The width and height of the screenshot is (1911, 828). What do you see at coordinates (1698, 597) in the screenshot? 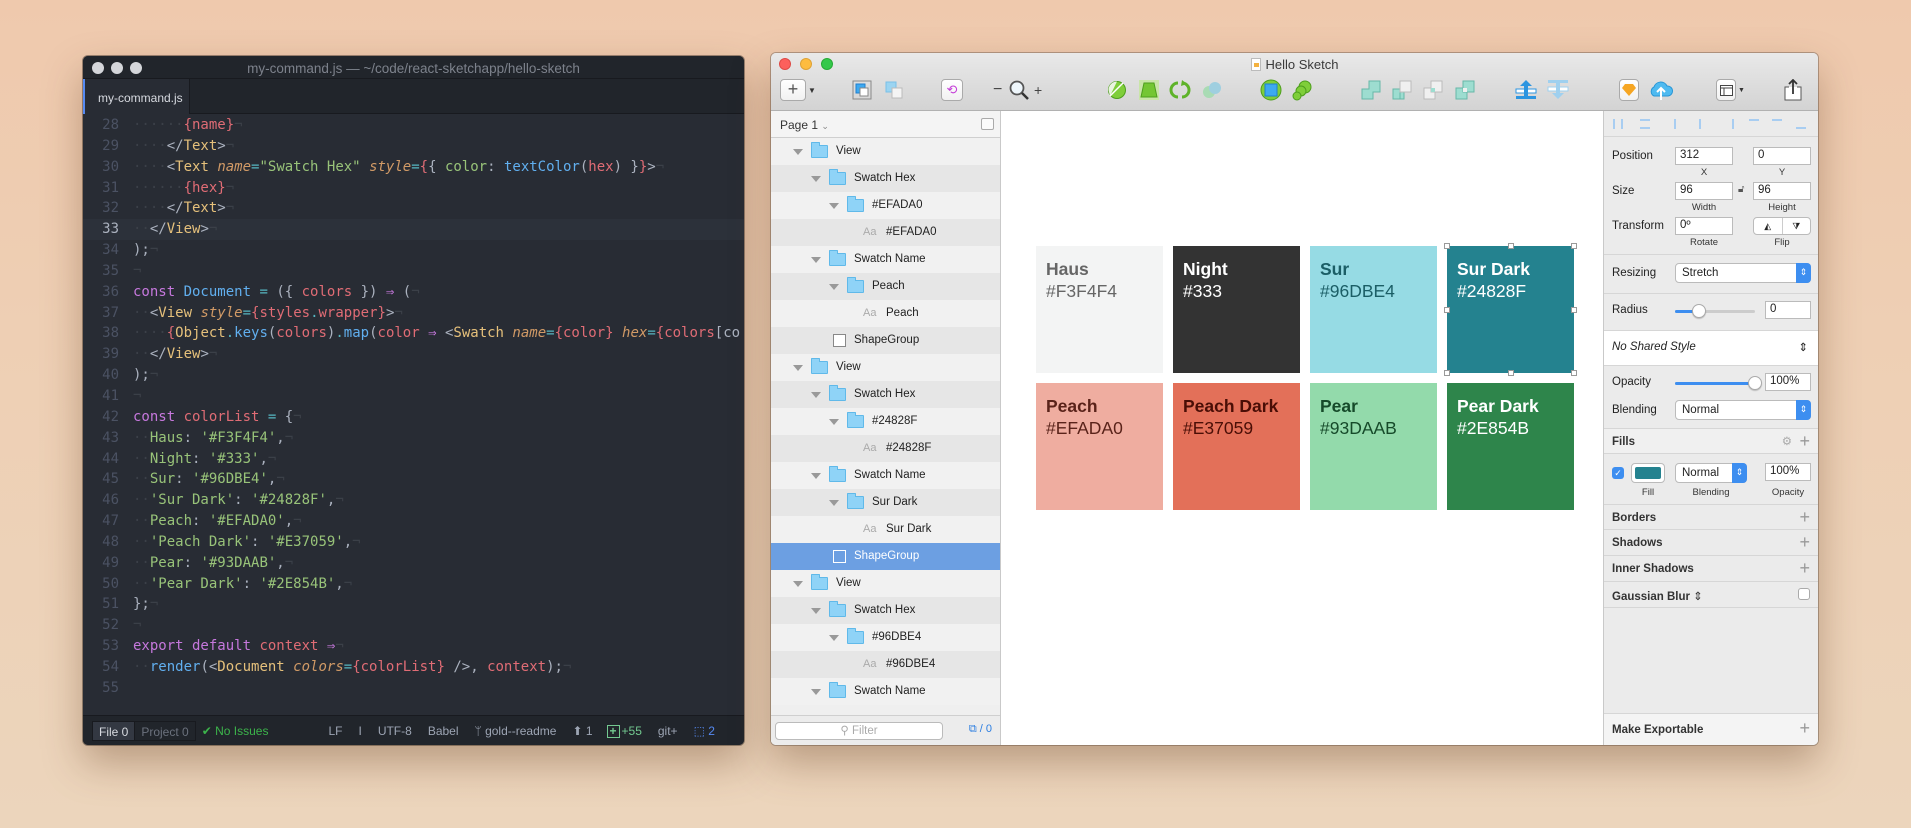
I see `stepper-icon: ⇕` at bounding box center [1698, 597].